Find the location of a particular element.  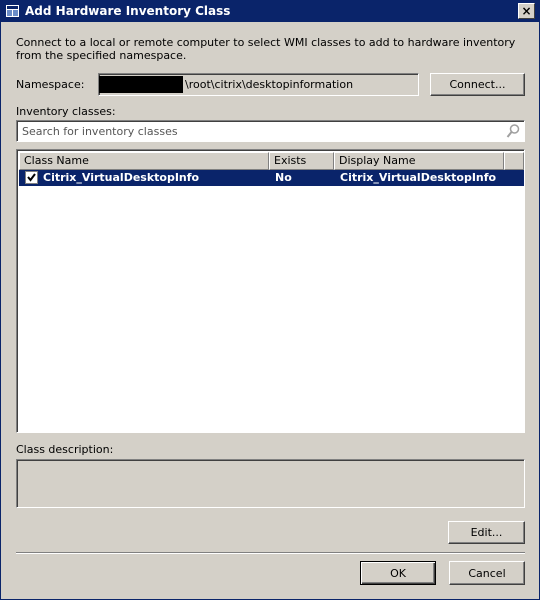

row-checkbox is located at coordinates (31, 177).